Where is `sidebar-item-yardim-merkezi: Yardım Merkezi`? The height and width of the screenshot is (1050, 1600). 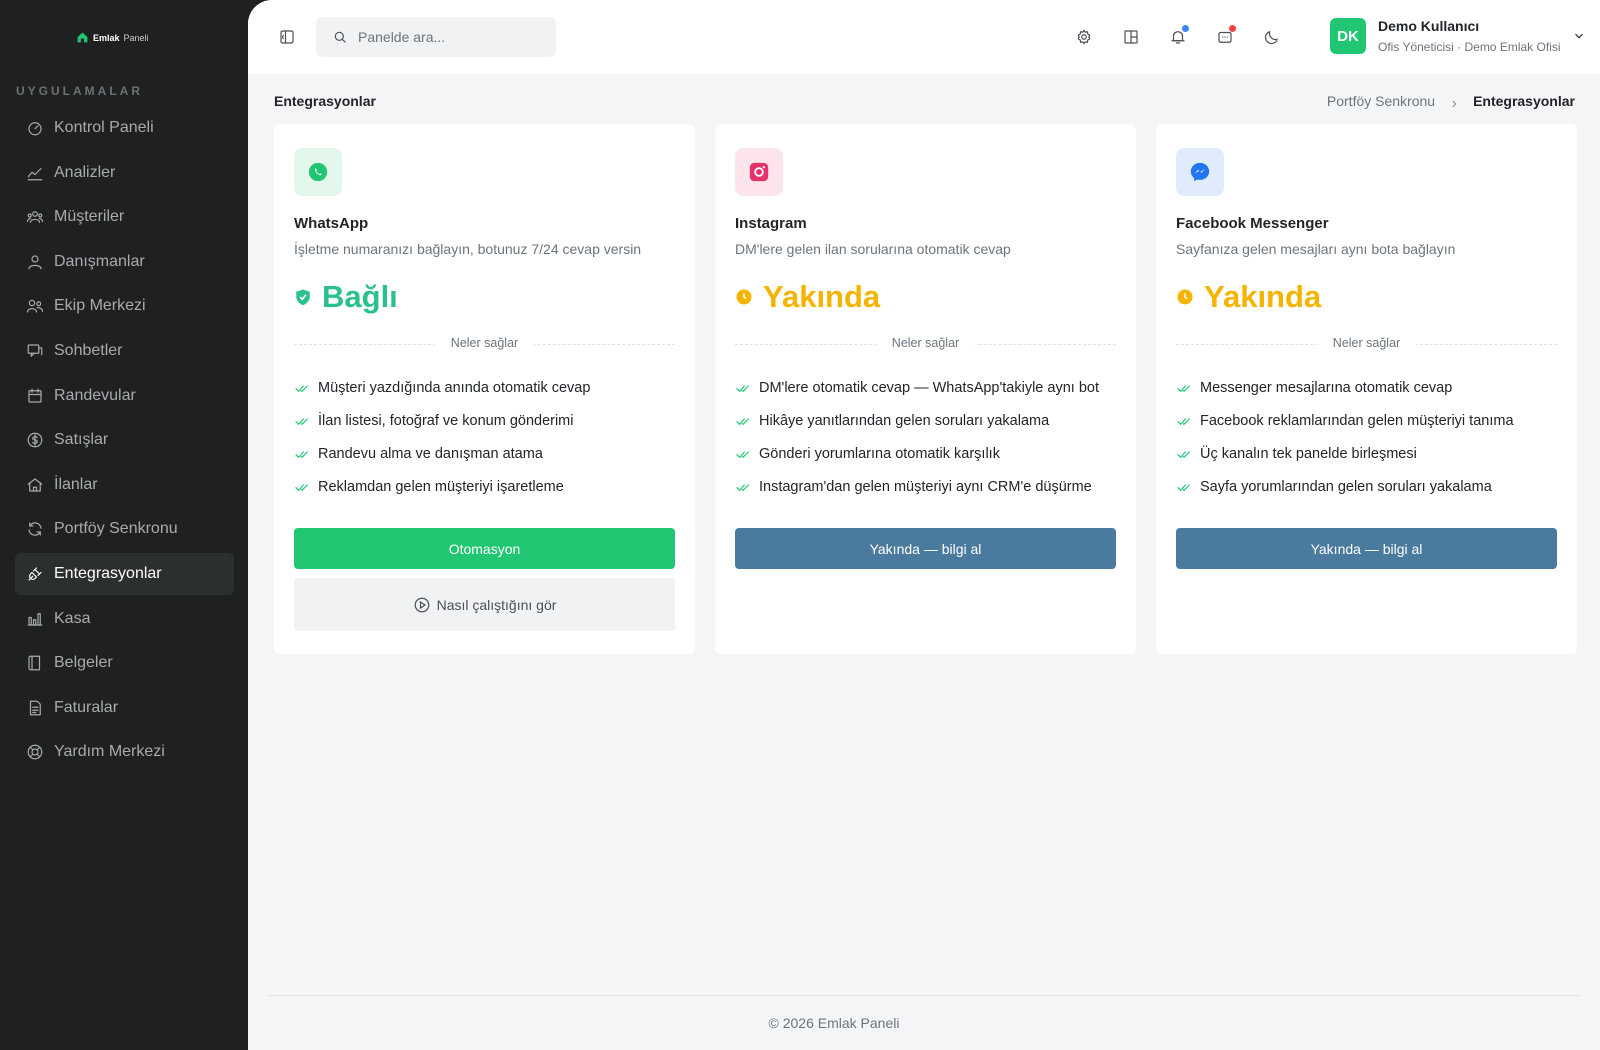
sidebar-item-yardim-merkezi: Yardım Merkezi is located at coordinates (124, 752).